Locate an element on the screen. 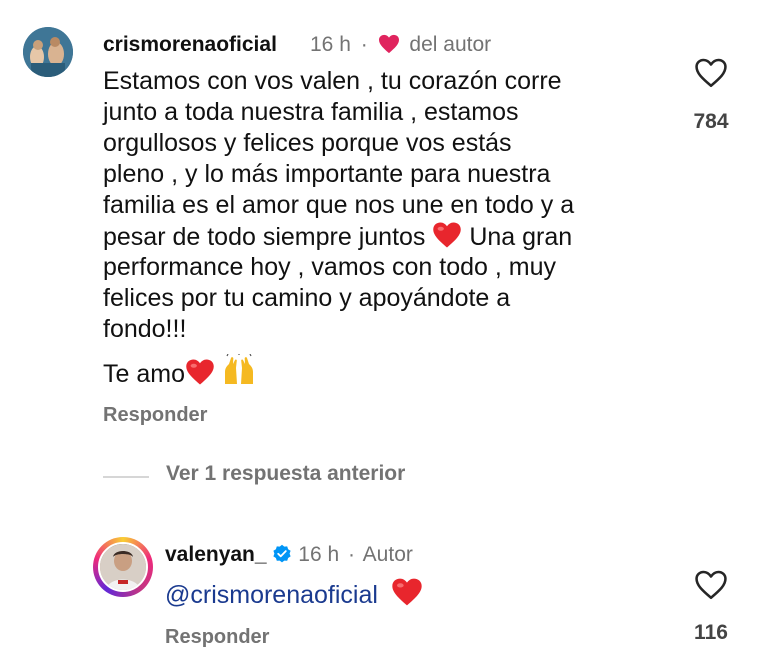 This screenshot has width=767, height=671. thread-divider is located at coordinates (126, 477).